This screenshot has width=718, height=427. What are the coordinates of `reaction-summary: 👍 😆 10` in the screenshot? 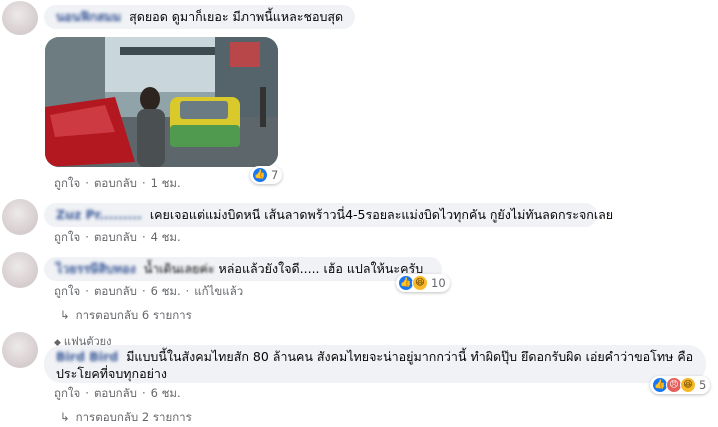 It's located at (423, 283).